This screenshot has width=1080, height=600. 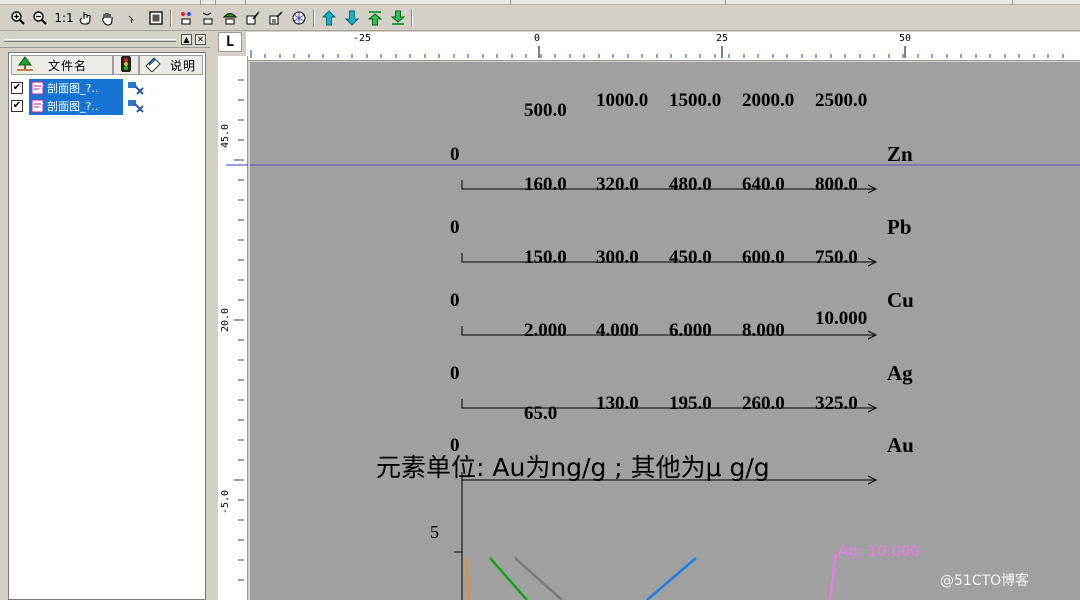 What do you see at coordinates (186, 39) in the screenshot?
I see `panel-collapse-button: ▲` at bounding box center [186, 39].